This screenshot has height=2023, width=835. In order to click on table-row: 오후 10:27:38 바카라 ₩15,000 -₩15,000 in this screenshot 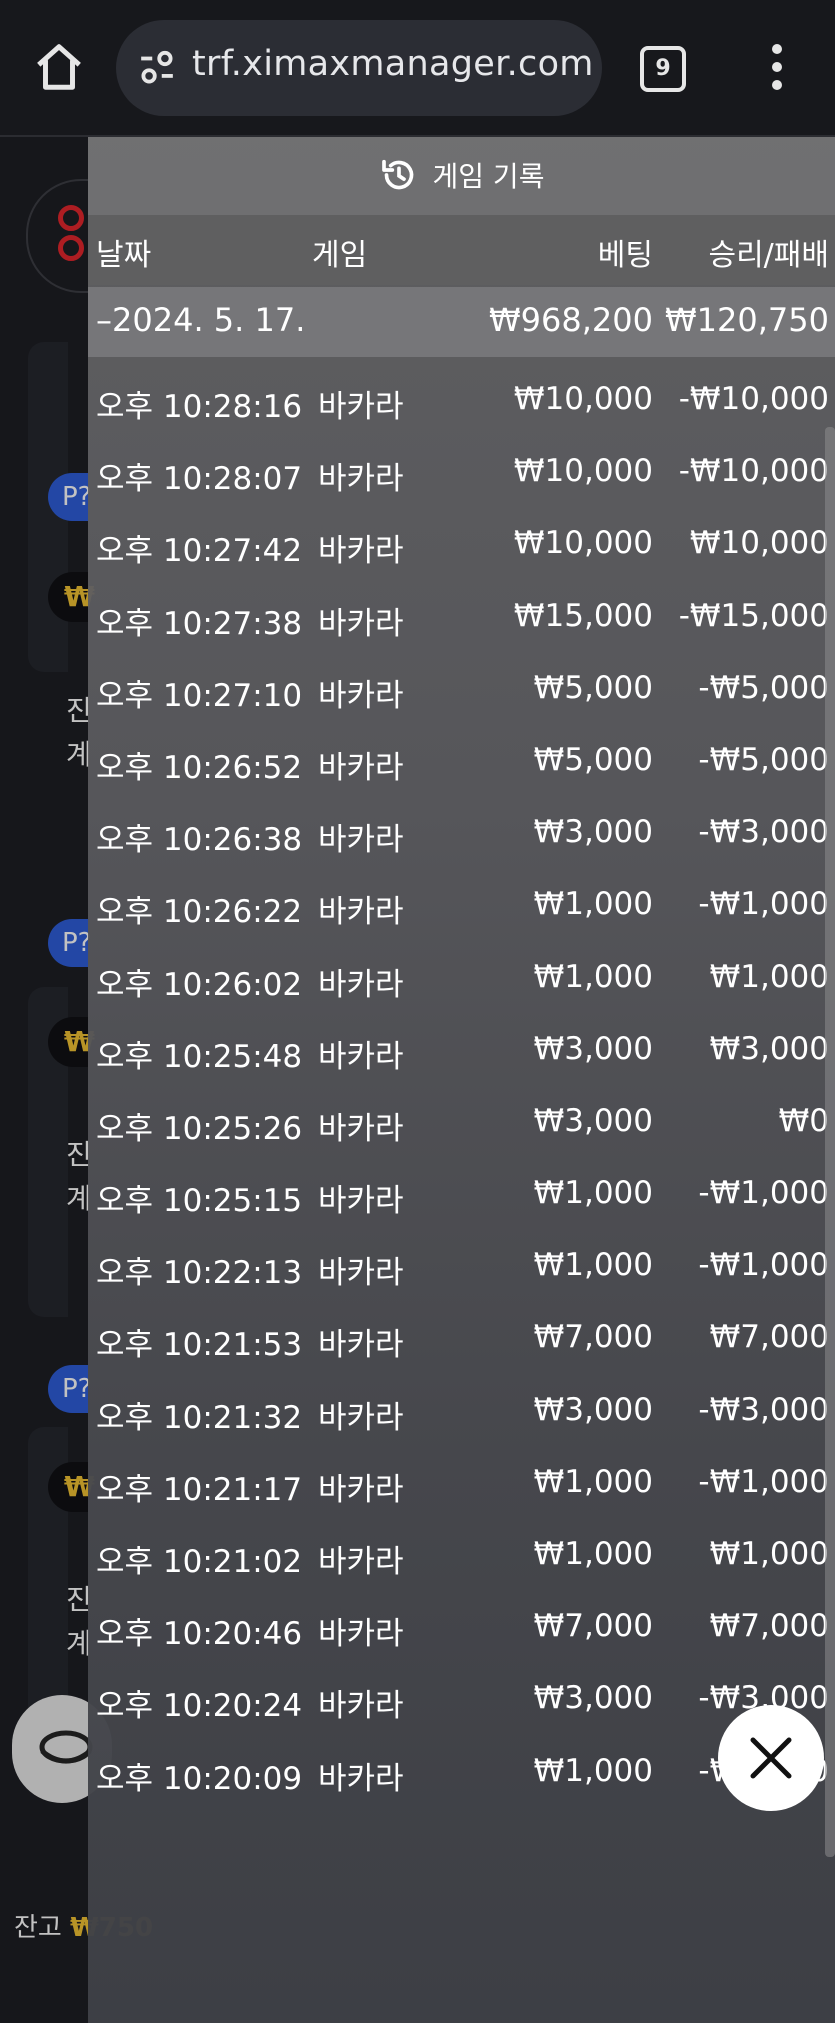, I will do `click(461, 620)`.